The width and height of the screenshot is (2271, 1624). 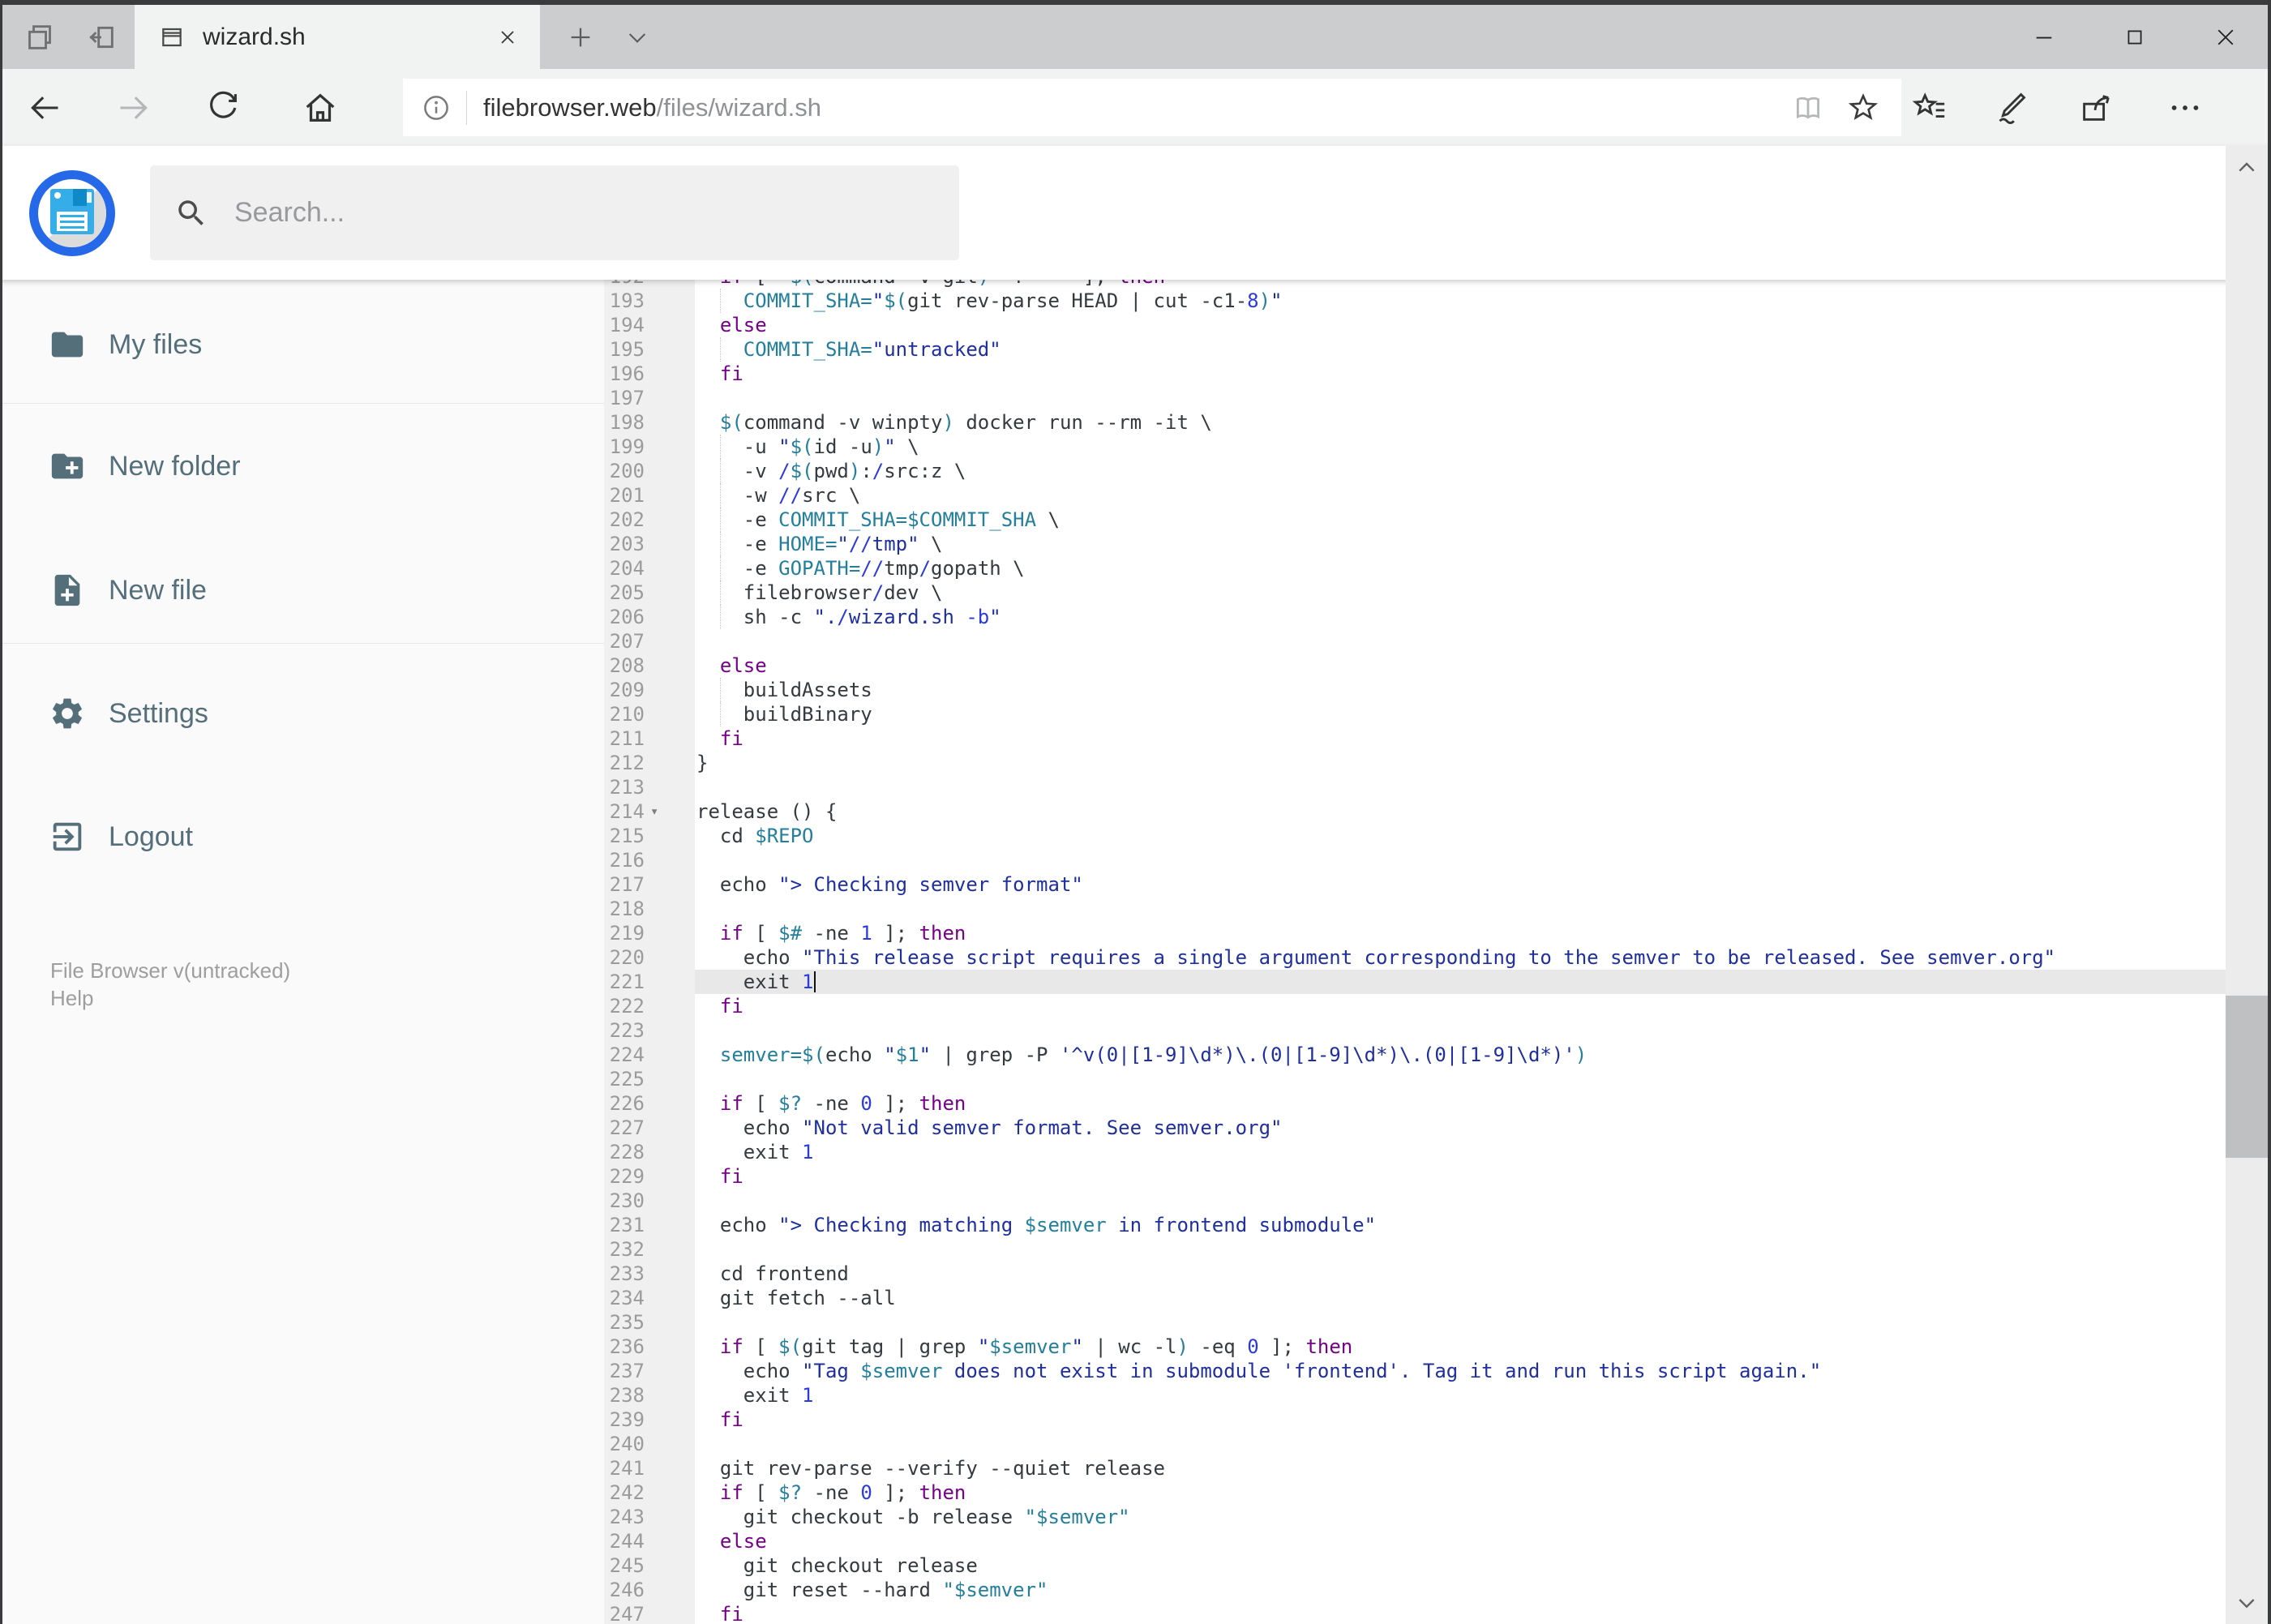 What do you see at coordinates (1415, 1566) in the screenshot?
I see `code-line: 245 git checkout release` at bounding box center [1415, 1566].